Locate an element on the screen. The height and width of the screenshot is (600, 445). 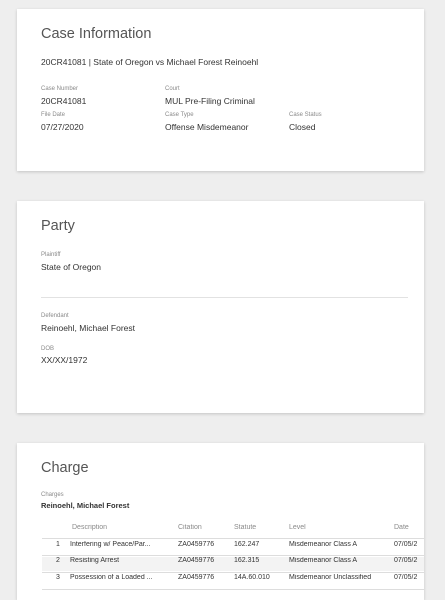
row-statute: 162.247 is located at coordinates (247, 544).